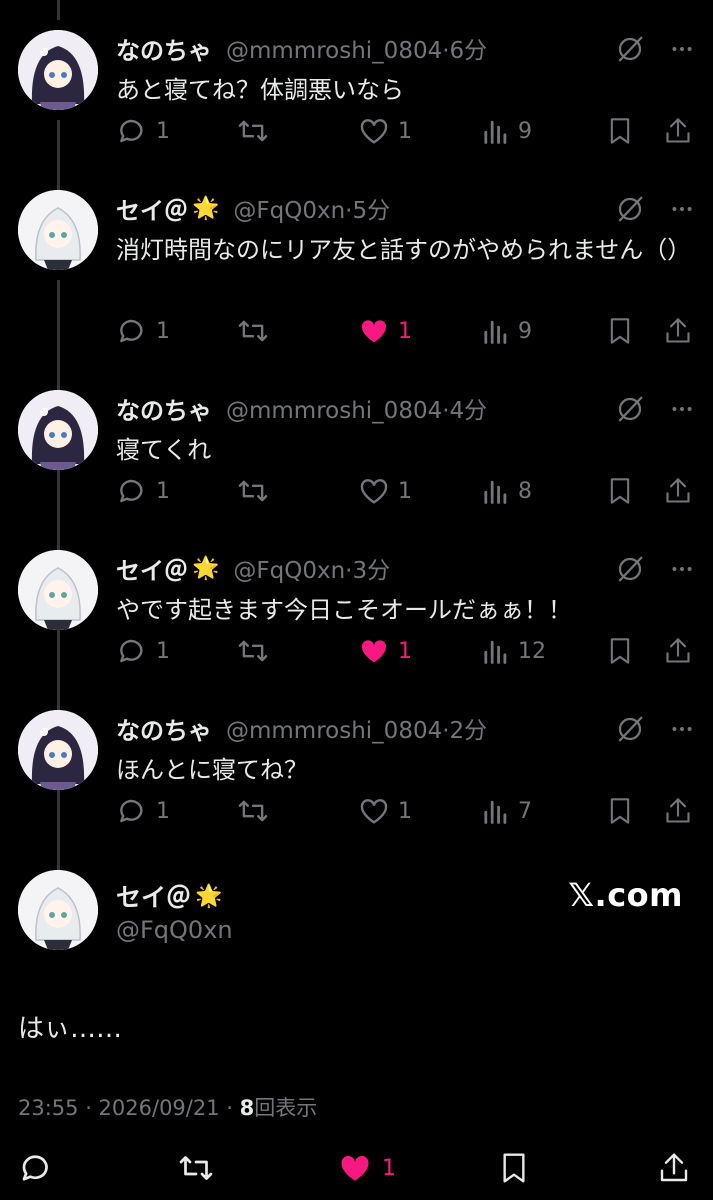 This screenshot has width=713, height=1200. I want to click on author-handle-time: @mmmroshi_0804·4分, so click(356, 408).